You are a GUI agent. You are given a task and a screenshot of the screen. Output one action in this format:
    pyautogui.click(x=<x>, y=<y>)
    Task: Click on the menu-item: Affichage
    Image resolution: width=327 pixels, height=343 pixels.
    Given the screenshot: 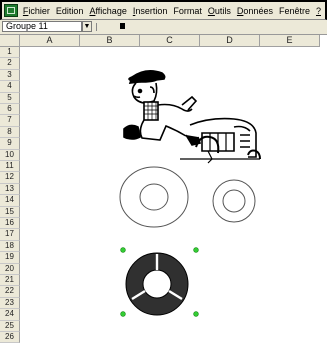 What is the action you would take?
    pyautogui.click(x=107, y=11)
    